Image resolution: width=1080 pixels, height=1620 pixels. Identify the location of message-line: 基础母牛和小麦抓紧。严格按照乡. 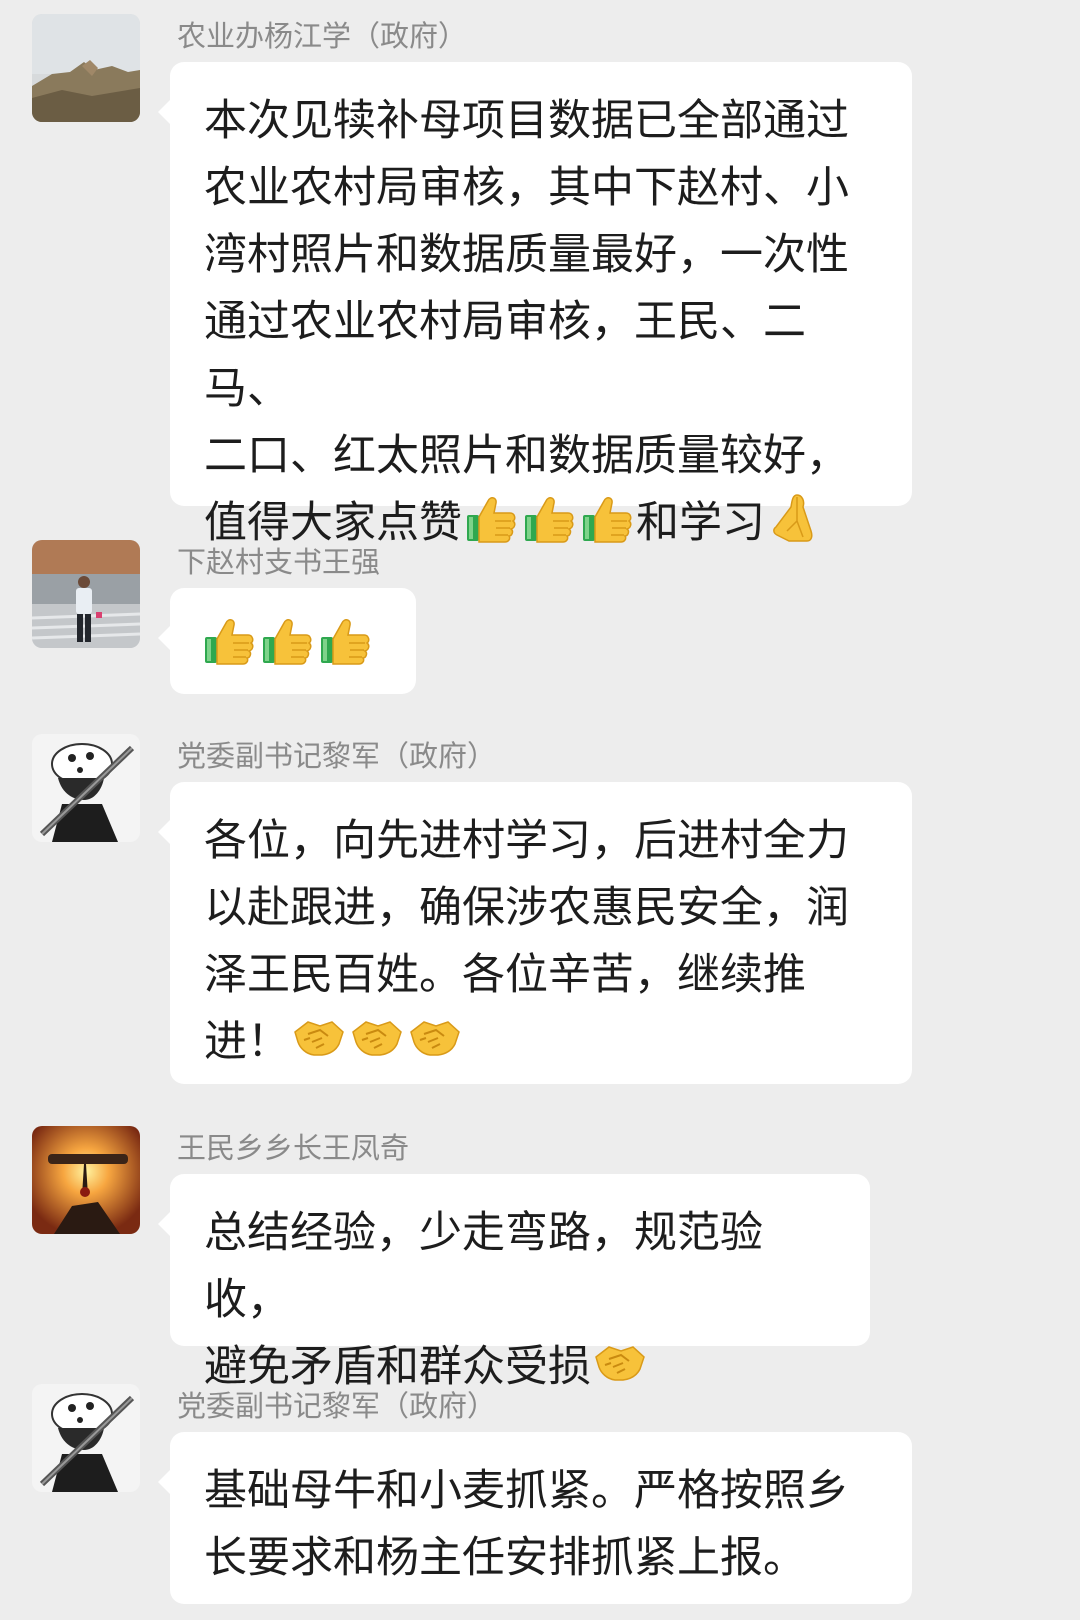
(526, 1491).